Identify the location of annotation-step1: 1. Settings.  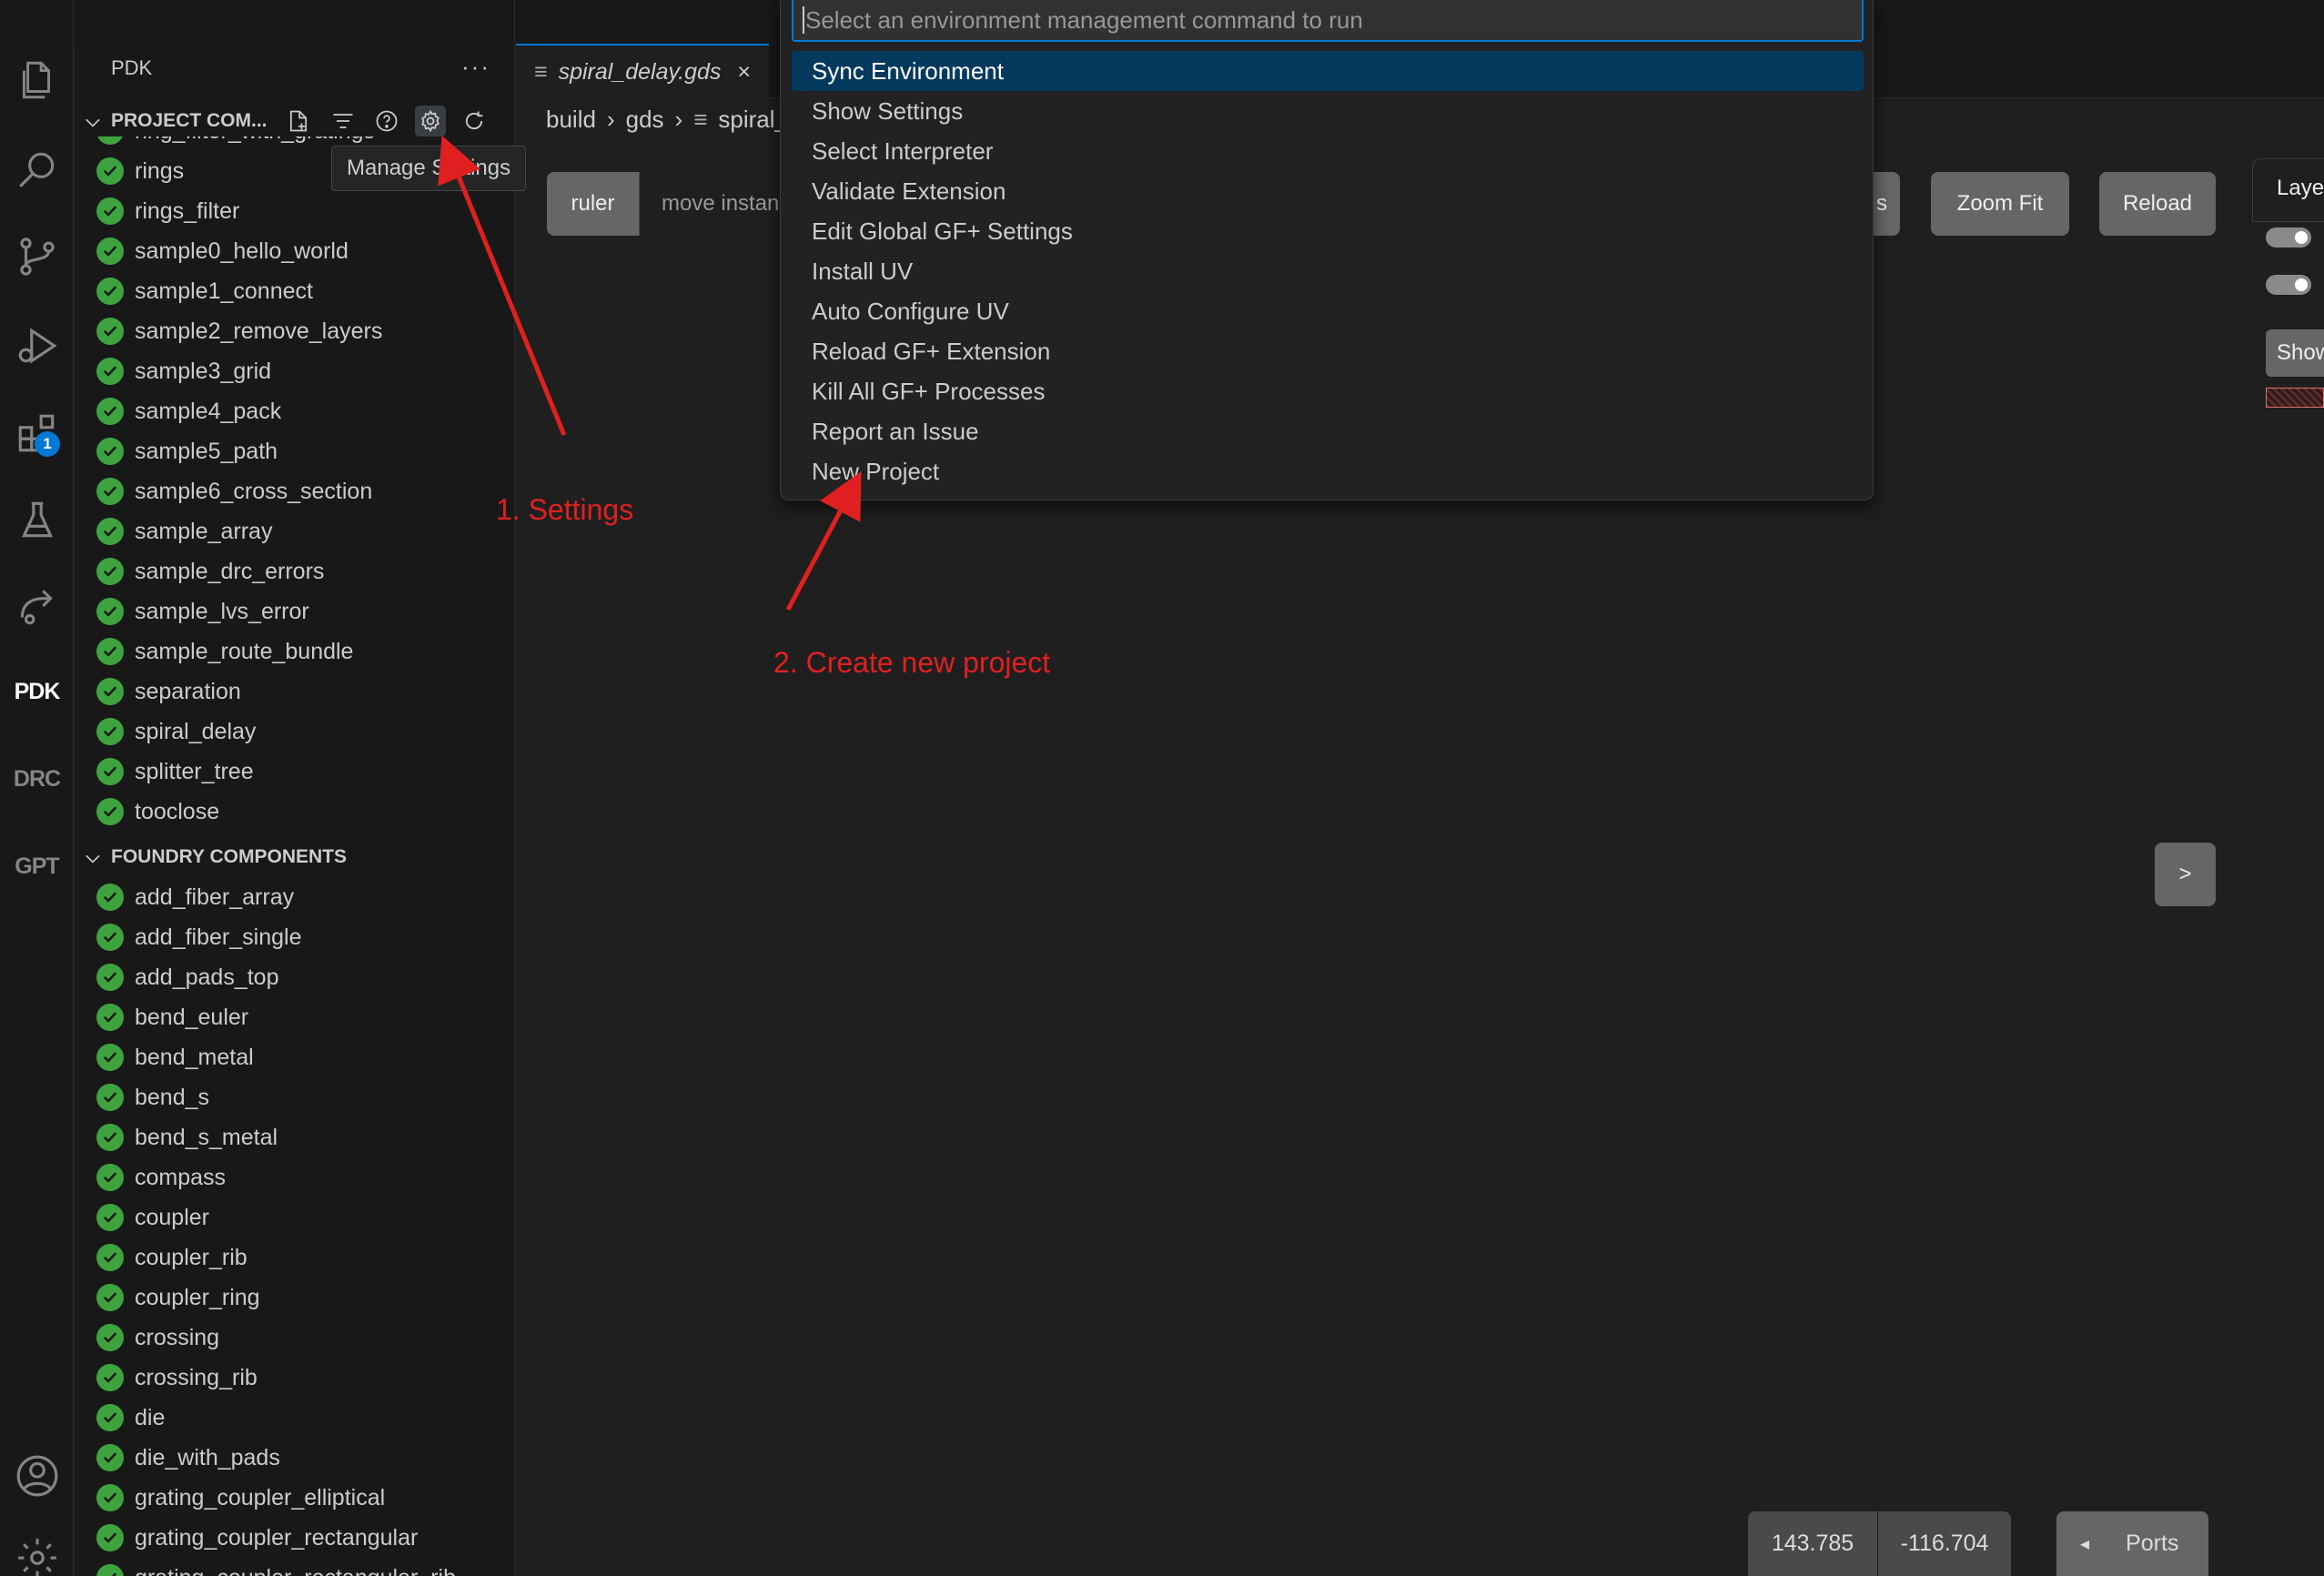
(565, 509).